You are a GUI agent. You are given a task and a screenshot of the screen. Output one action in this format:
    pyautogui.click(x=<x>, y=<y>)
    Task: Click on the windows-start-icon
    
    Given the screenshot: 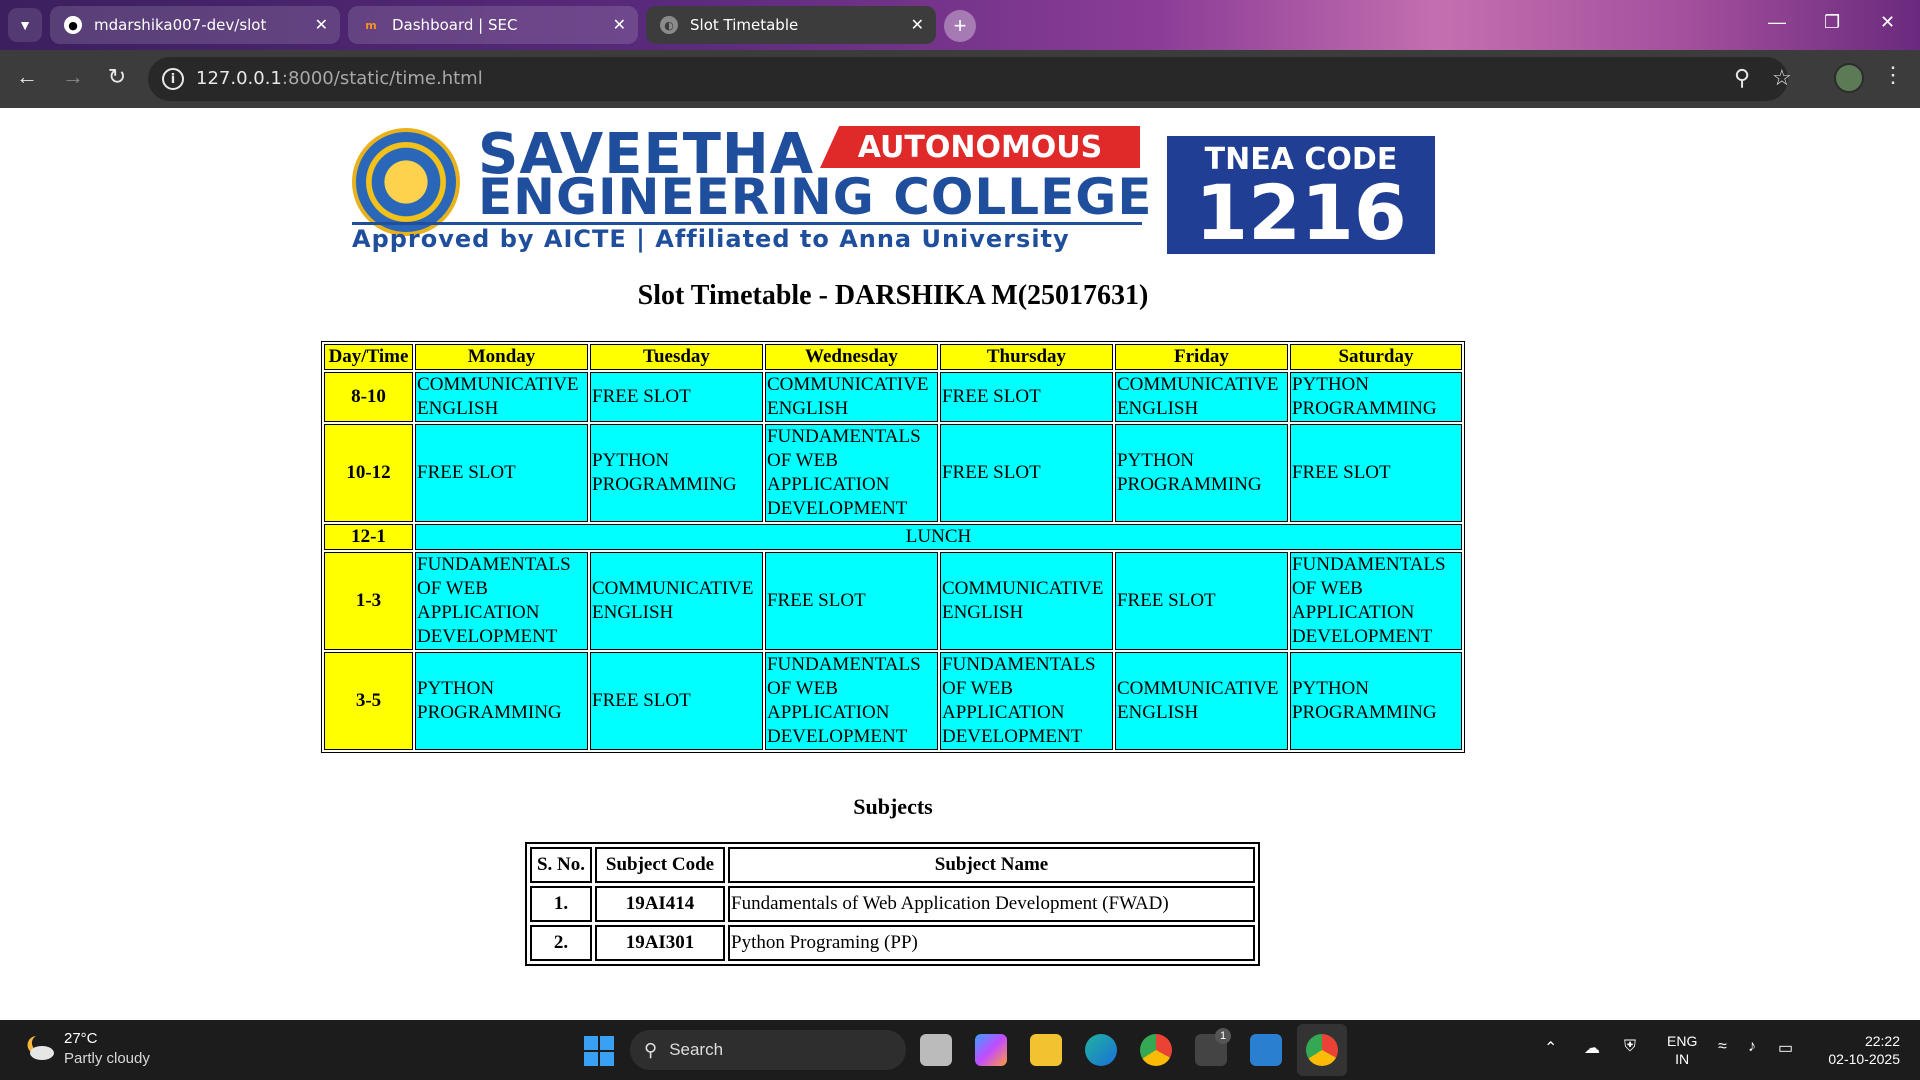 What is the action you would take?
    pyautogui.click(x=599, y=1051)
    